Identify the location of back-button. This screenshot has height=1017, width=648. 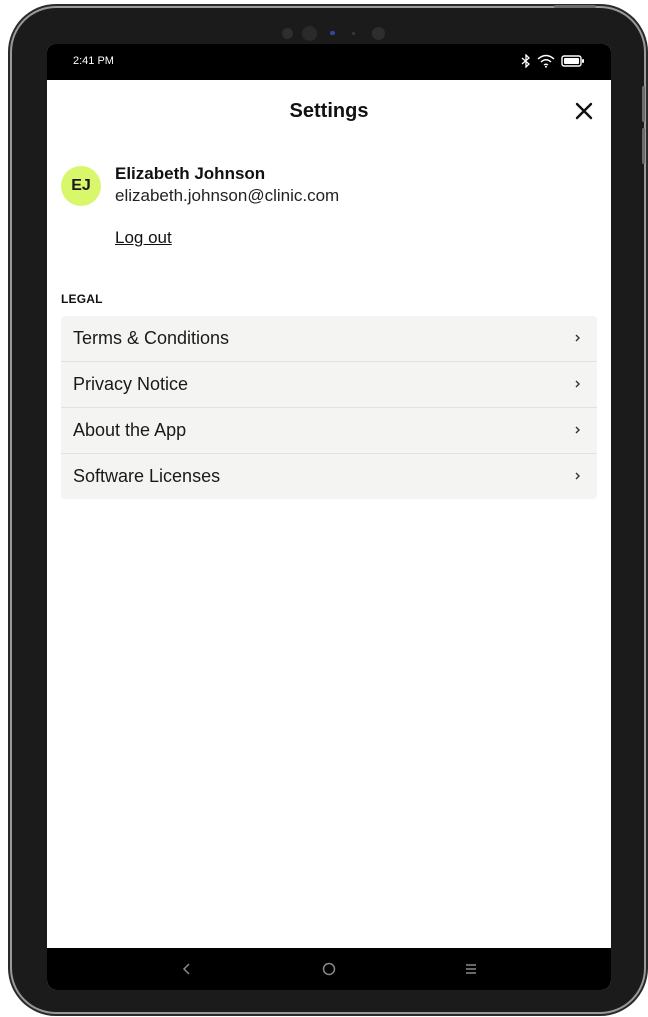
(187, 969).